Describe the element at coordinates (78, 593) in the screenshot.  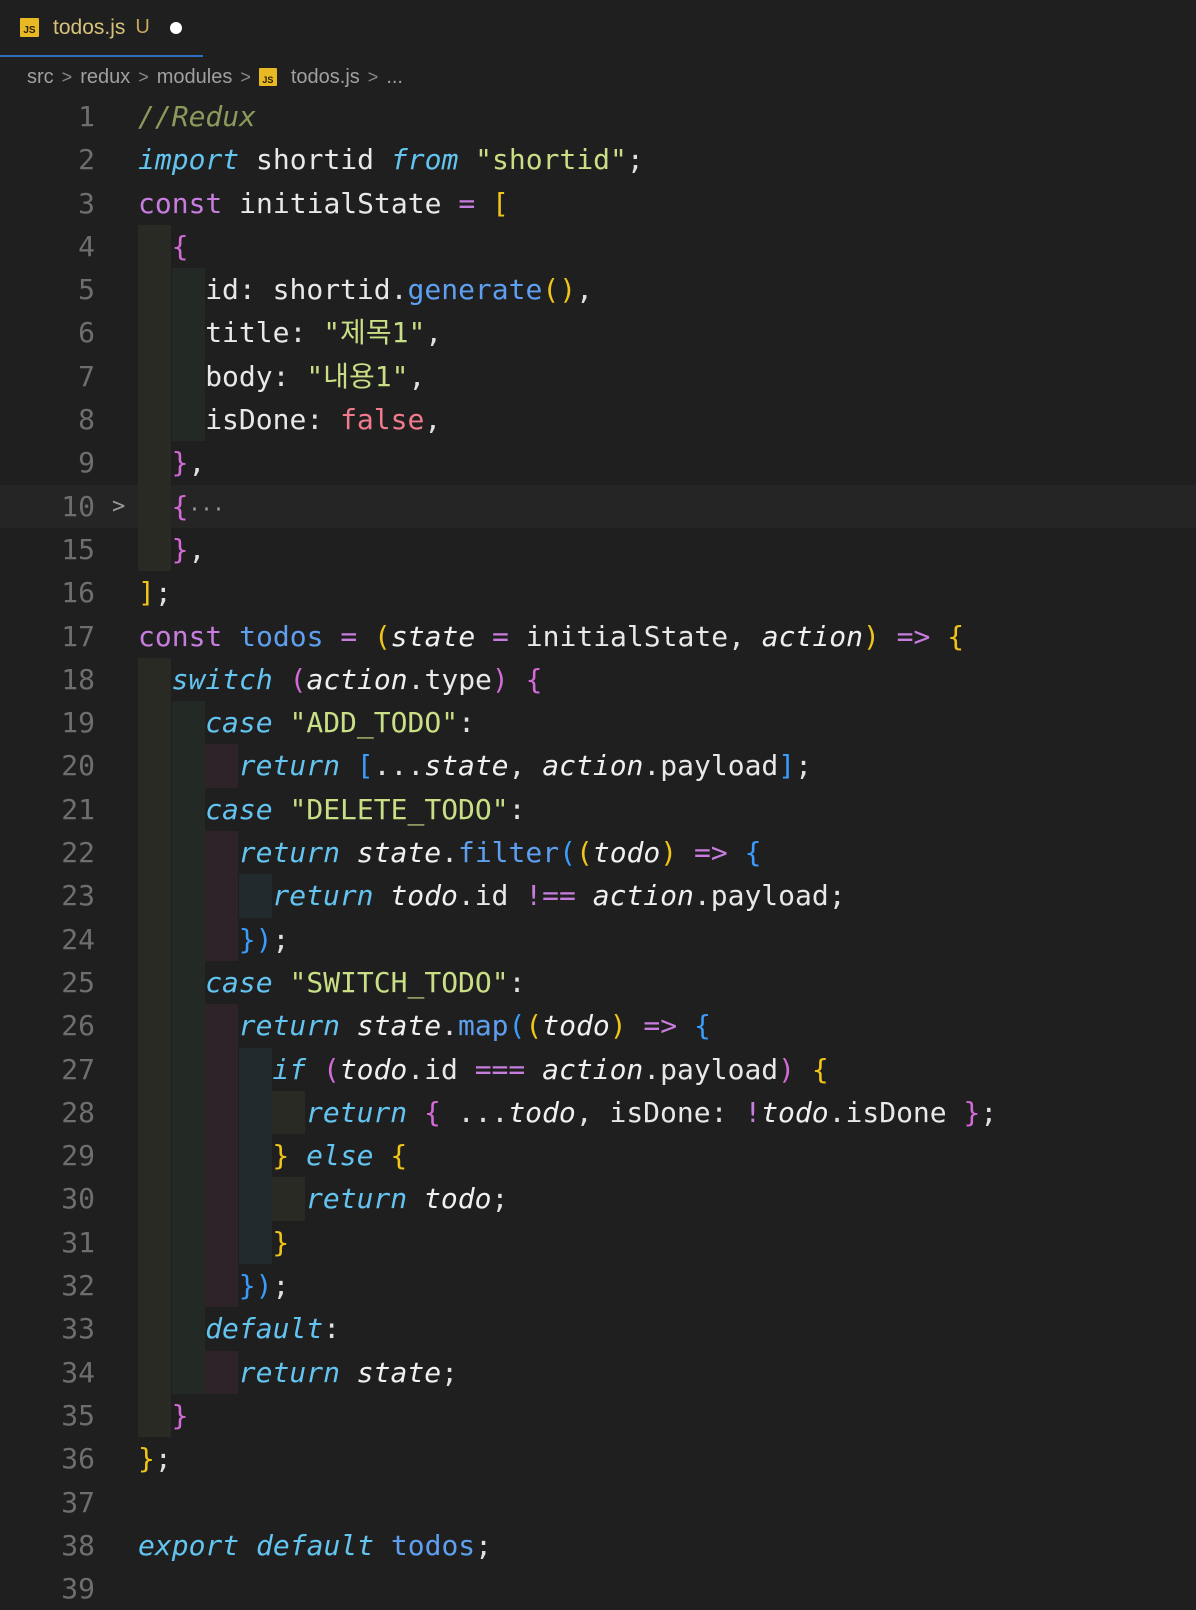
I see `line-number: 16` at that location.